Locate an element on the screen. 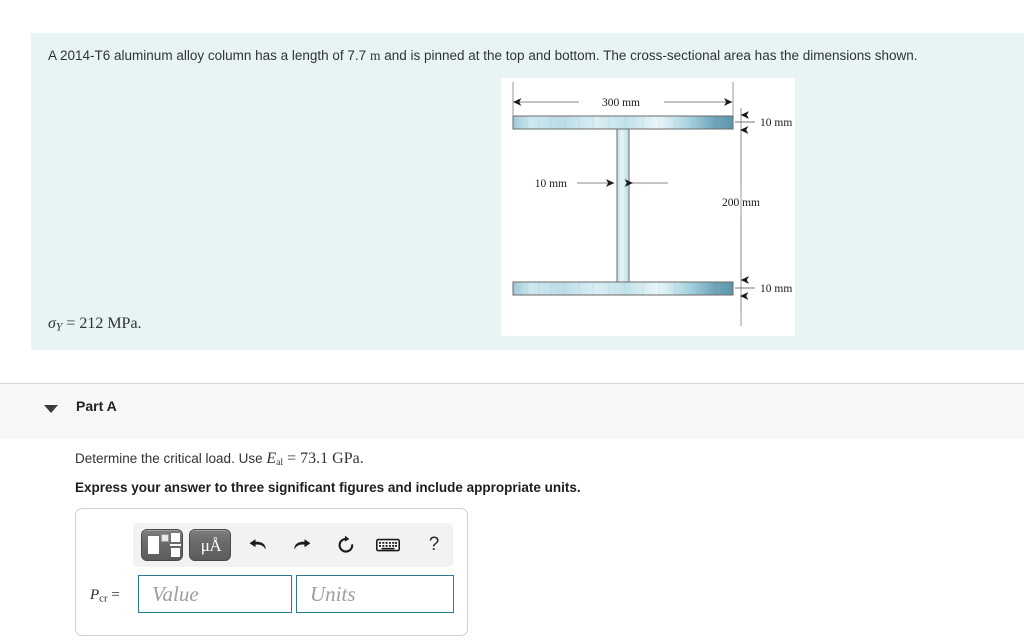 This screenshot has height=644, width=1024. top-flange is located at coordinates (623, 122).